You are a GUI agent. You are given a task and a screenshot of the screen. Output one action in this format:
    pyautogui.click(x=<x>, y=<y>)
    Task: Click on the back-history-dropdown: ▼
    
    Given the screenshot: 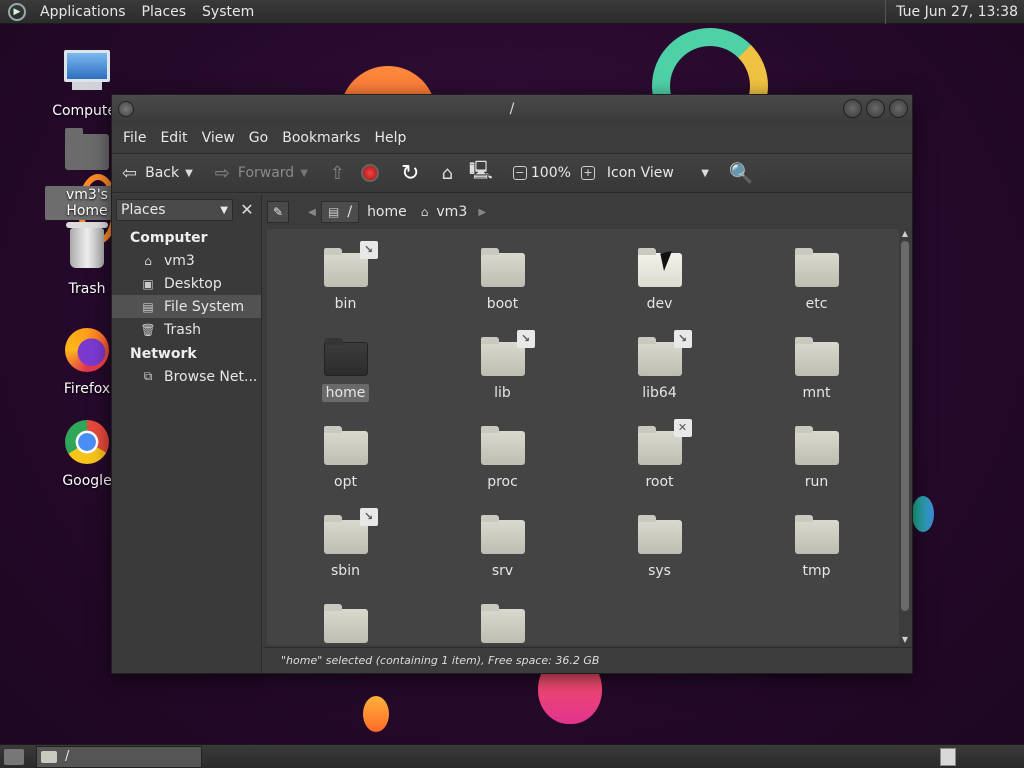 What is the action you would take?
    pyautogui.click(x=189, y=173)
    